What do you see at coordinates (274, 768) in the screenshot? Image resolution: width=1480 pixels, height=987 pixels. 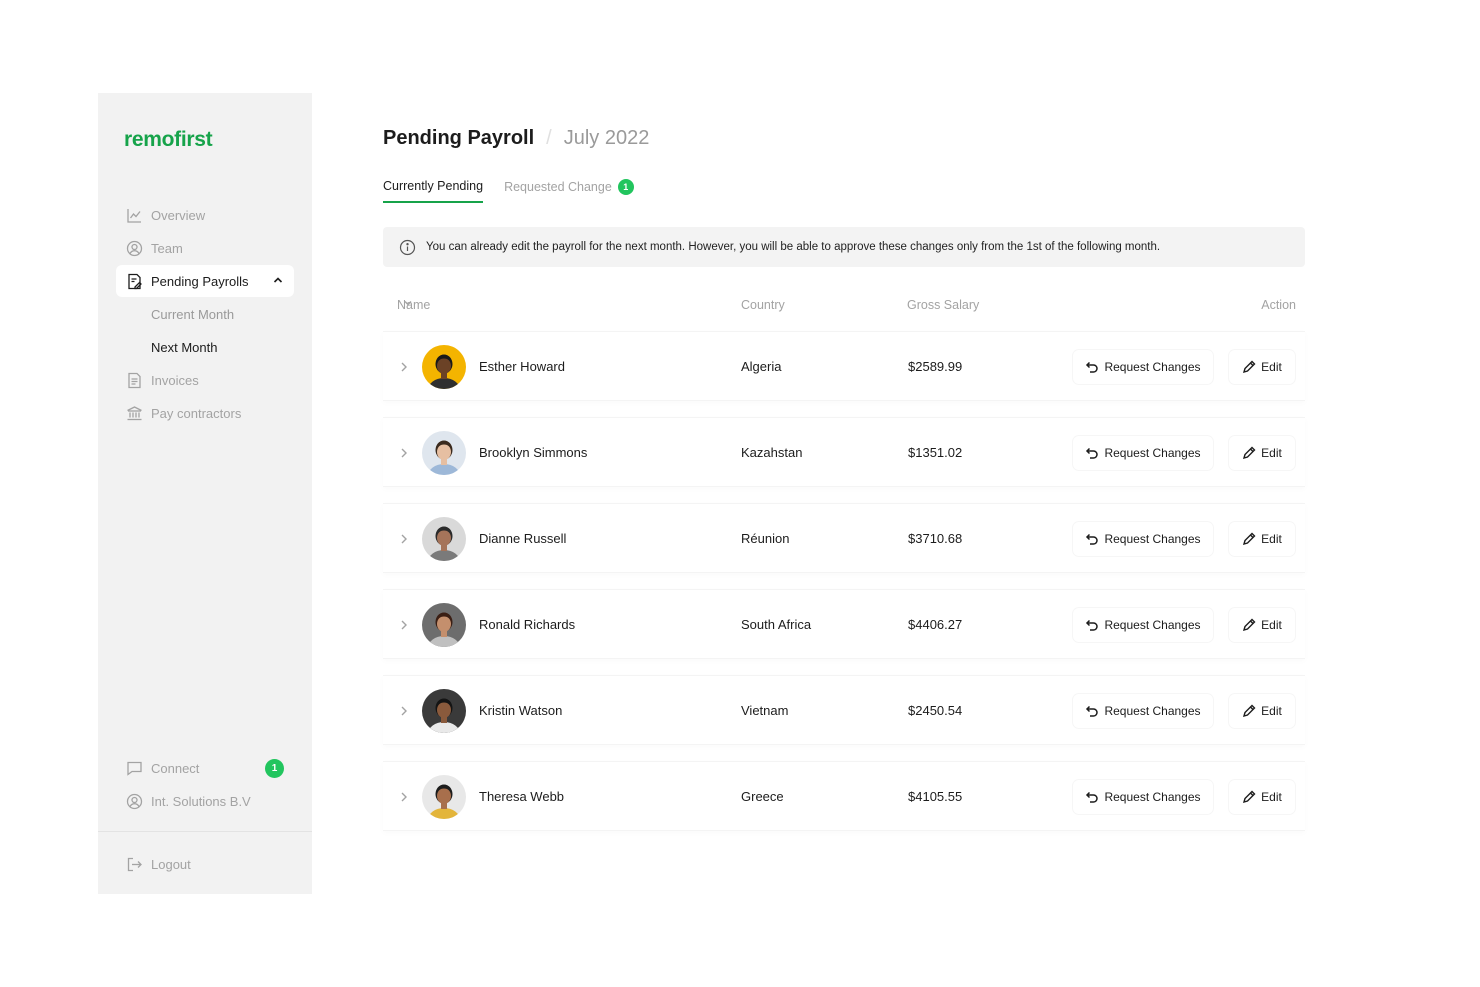 I see `notification-badge: 1` at bounding box center [274, 768].